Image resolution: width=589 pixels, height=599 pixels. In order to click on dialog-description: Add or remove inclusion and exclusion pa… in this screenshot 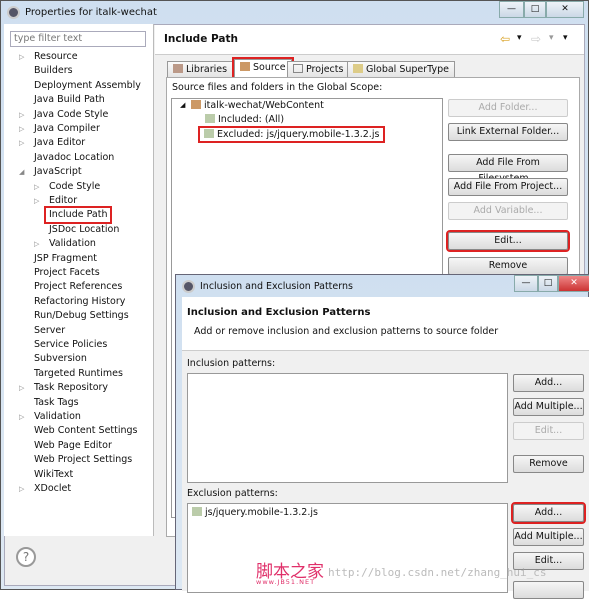, I will do `click(346, 331)`.